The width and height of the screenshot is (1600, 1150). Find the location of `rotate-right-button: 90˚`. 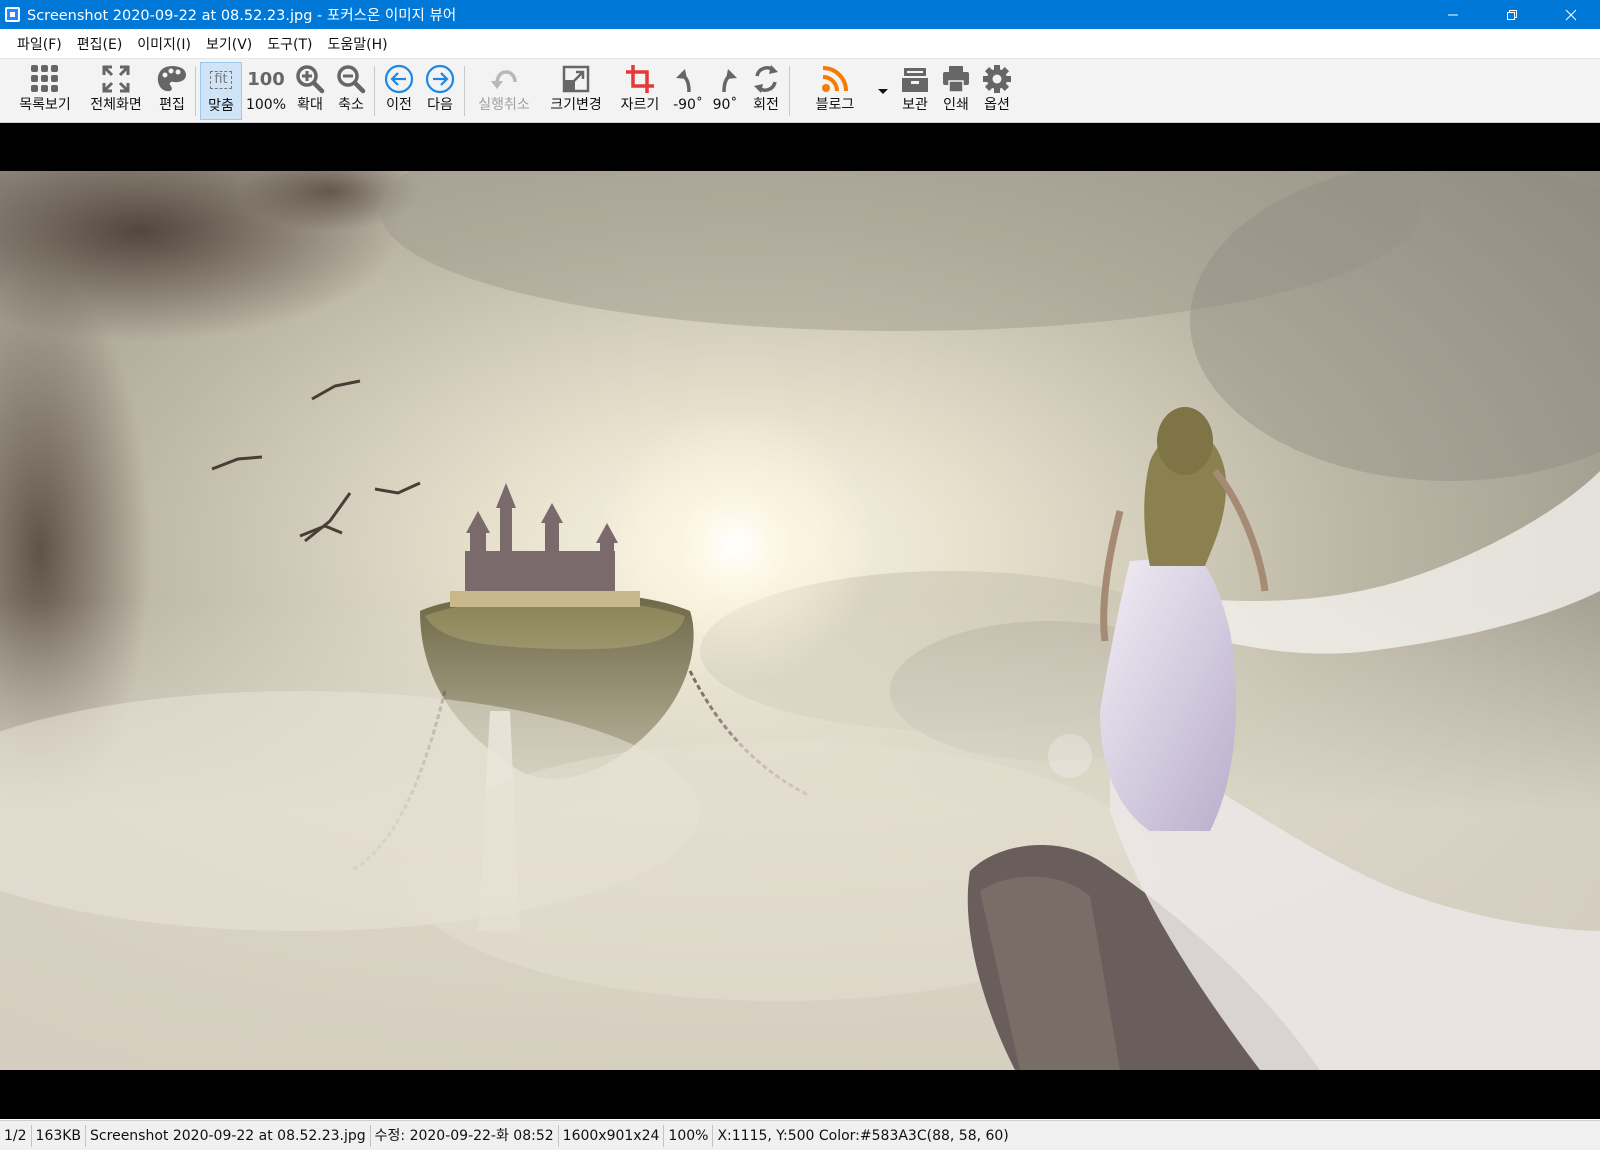

rotate-right-button: 90˚ is located at coordinates (725, 91).